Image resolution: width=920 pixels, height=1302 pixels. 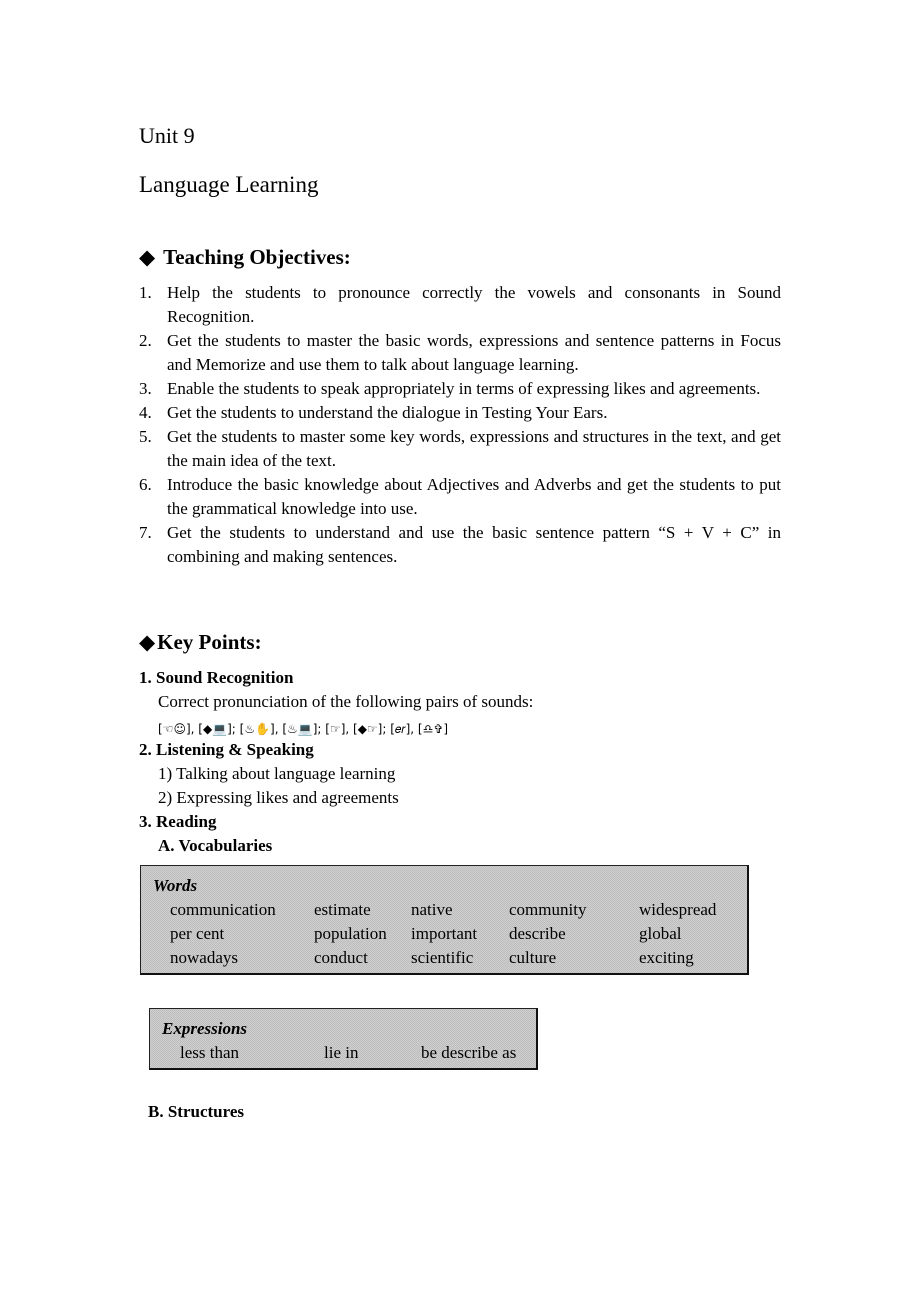 What do you see at coordinates (229, 184) in the screenshot?
I see `unit-title: Language Learning` at bounding box center [229, 184].